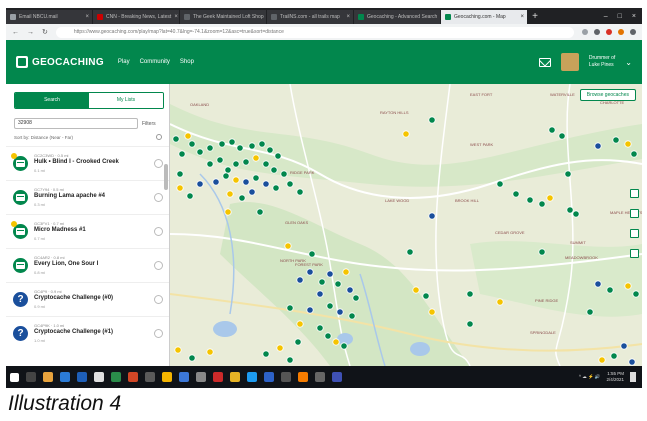 The width and height of the screenshot is (647, 421). What do you see at coordinates (43, 137) in the screenshot?
I see `sort-selector: Sort by: Distance (Near - Far)` at bounding box center [43, 137].